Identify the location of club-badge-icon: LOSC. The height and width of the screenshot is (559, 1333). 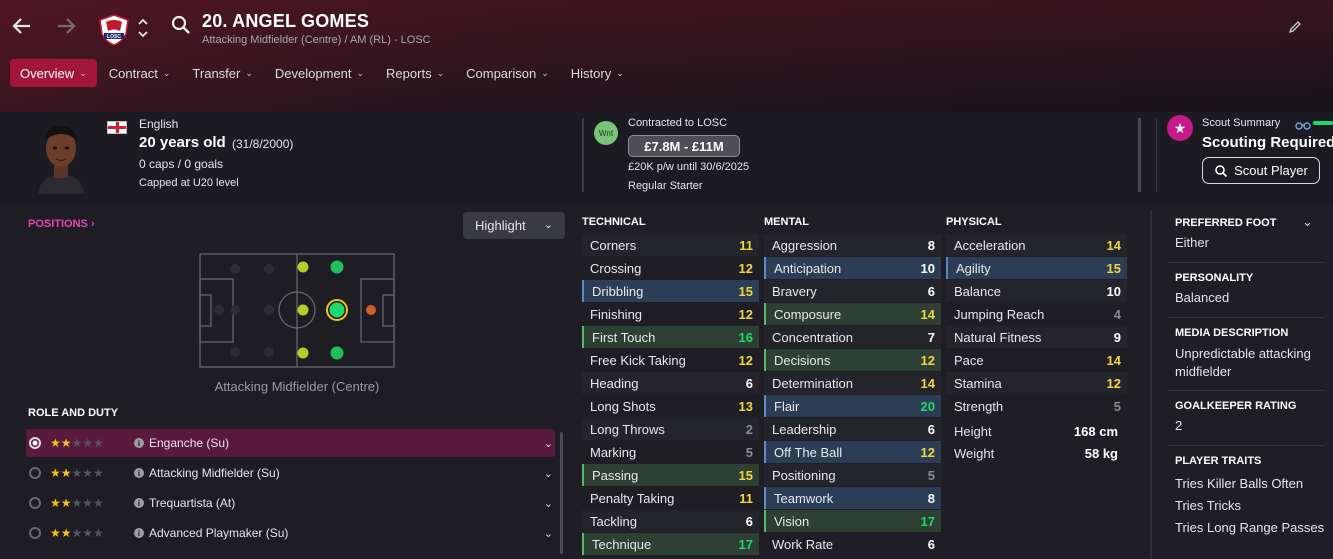
(114, 30).